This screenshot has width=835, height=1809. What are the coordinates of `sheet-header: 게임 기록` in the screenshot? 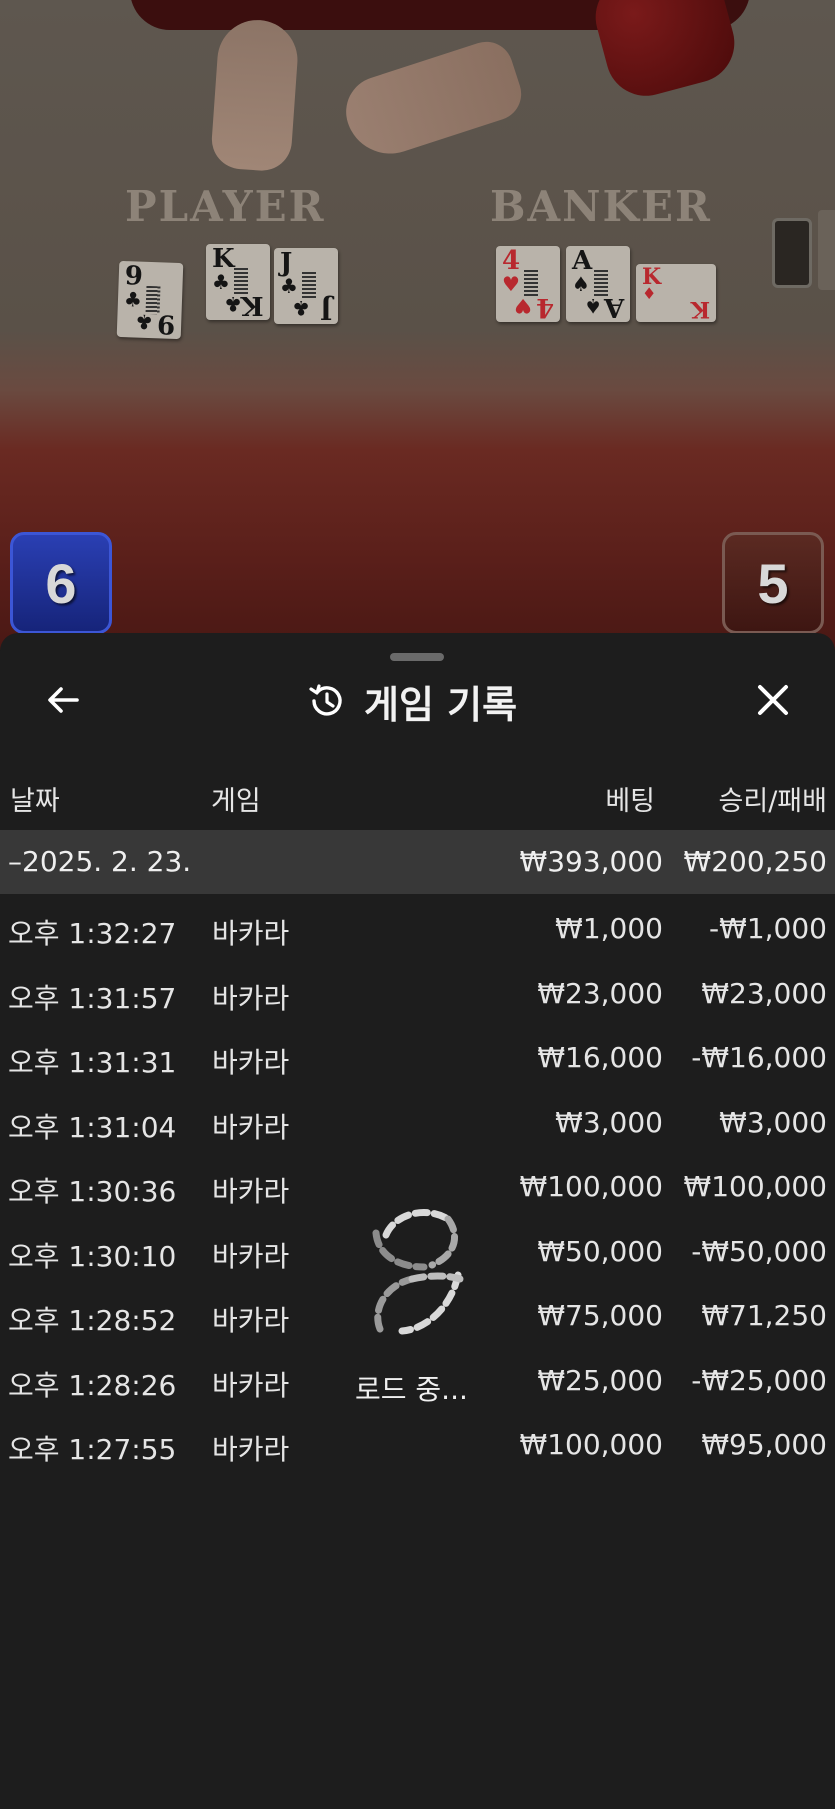 It's located at (411, 701).